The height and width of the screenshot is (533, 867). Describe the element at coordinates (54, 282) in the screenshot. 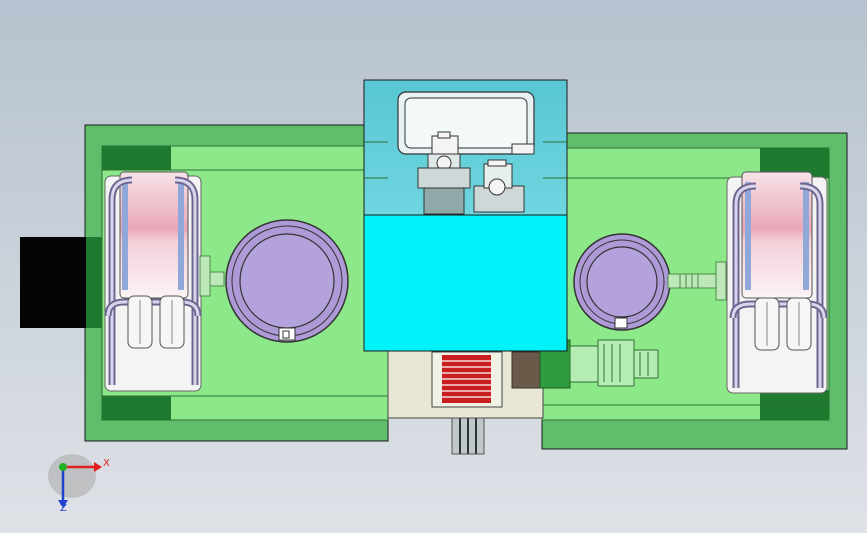

I see `left-motor` at that location.